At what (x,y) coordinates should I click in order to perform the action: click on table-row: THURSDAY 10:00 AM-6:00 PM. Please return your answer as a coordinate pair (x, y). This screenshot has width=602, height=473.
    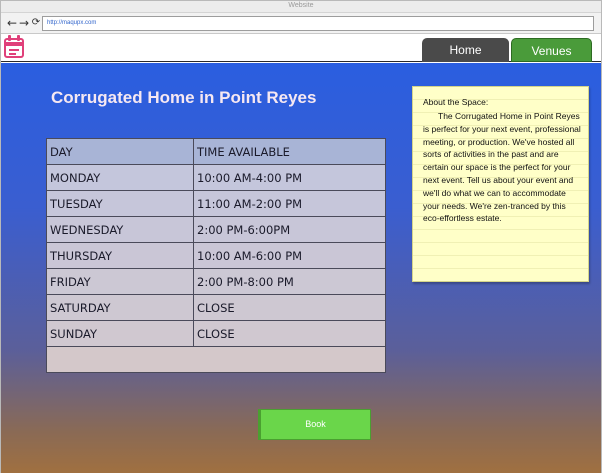
    Looking at the image, I should click on (216, 255).